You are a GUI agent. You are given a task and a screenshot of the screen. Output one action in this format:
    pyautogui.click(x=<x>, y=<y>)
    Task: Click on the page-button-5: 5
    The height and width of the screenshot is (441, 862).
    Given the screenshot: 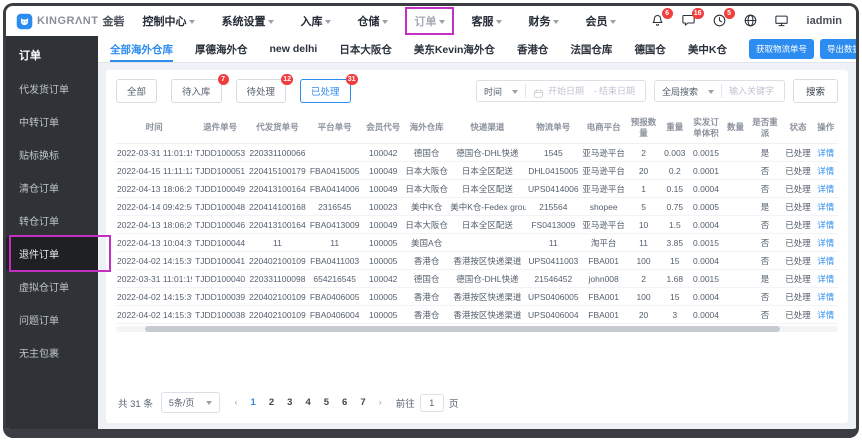 What is the action you would take?
    pyautogui.click(x=326, y=402)
    